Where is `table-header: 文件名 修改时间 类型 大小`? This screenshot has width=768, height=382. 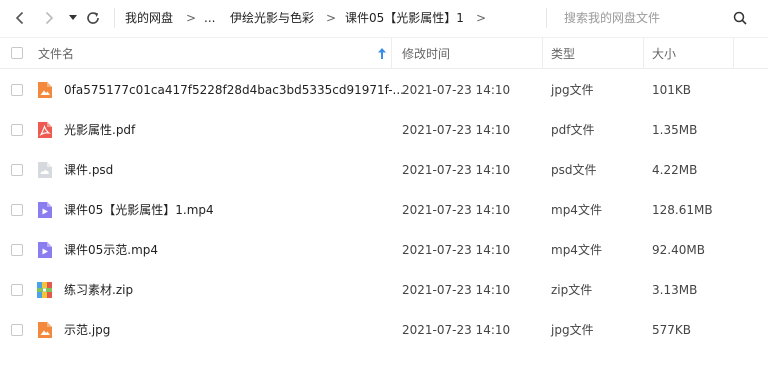
table-header: 文件名 修改时间 类型 大小 is located at coordinates (384, 53).